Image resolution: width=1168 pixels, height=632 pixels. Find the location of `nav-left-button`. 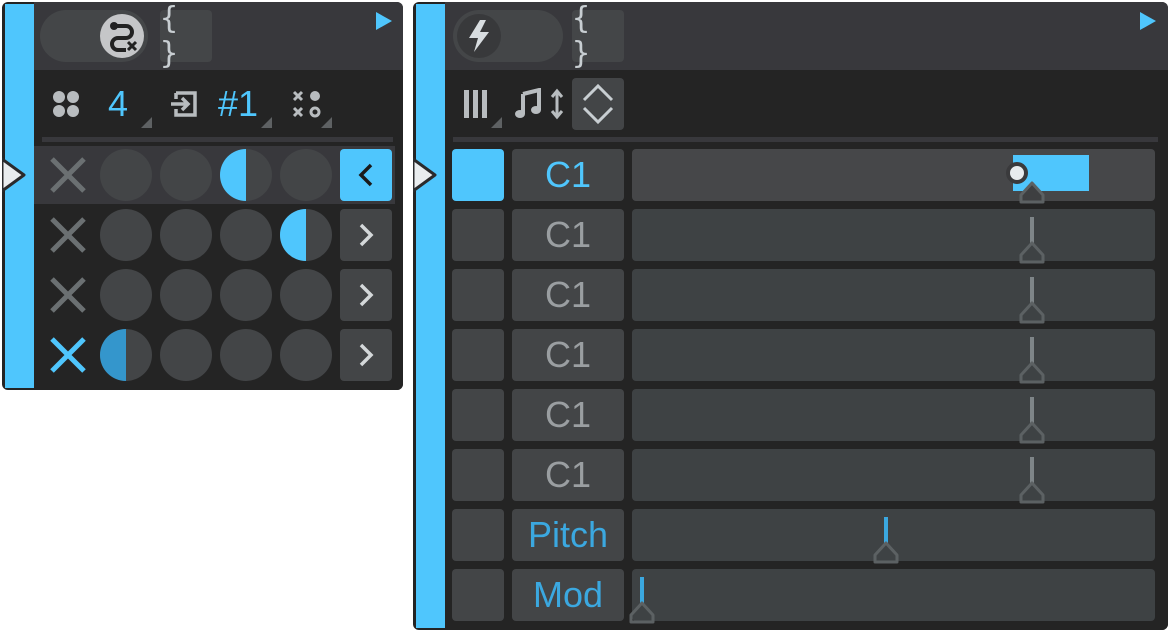

nav-left-button is located at coordinates (366, 175).